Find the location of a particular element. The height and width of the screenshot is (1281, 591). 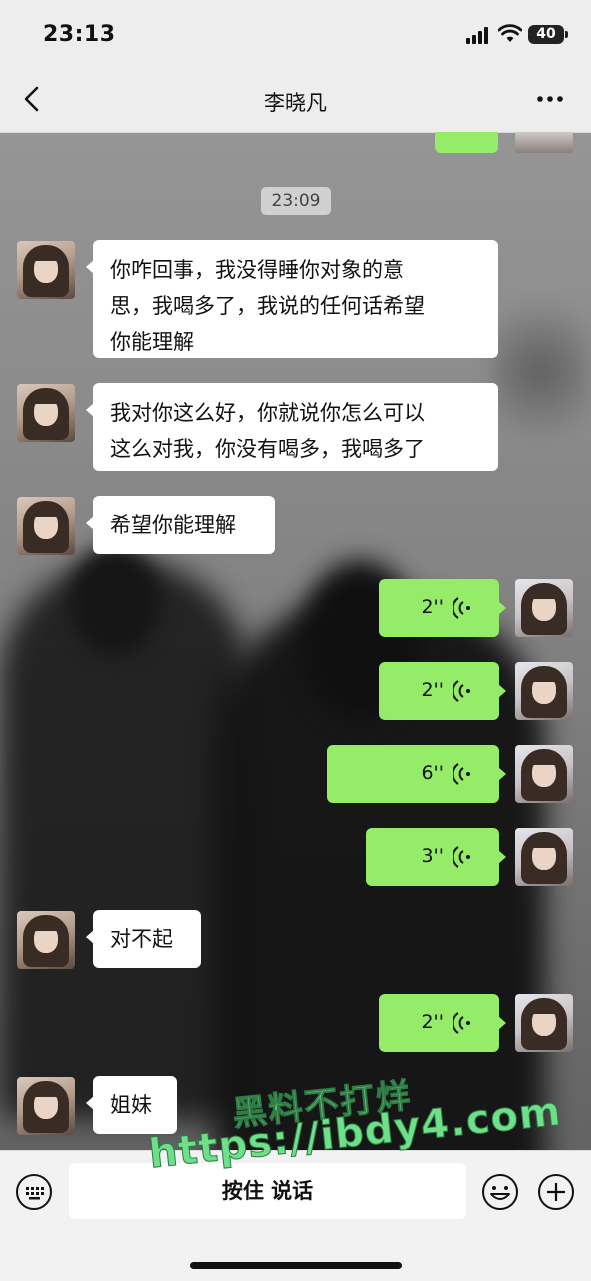

home-indicator is located at coordinates (296, 1265).